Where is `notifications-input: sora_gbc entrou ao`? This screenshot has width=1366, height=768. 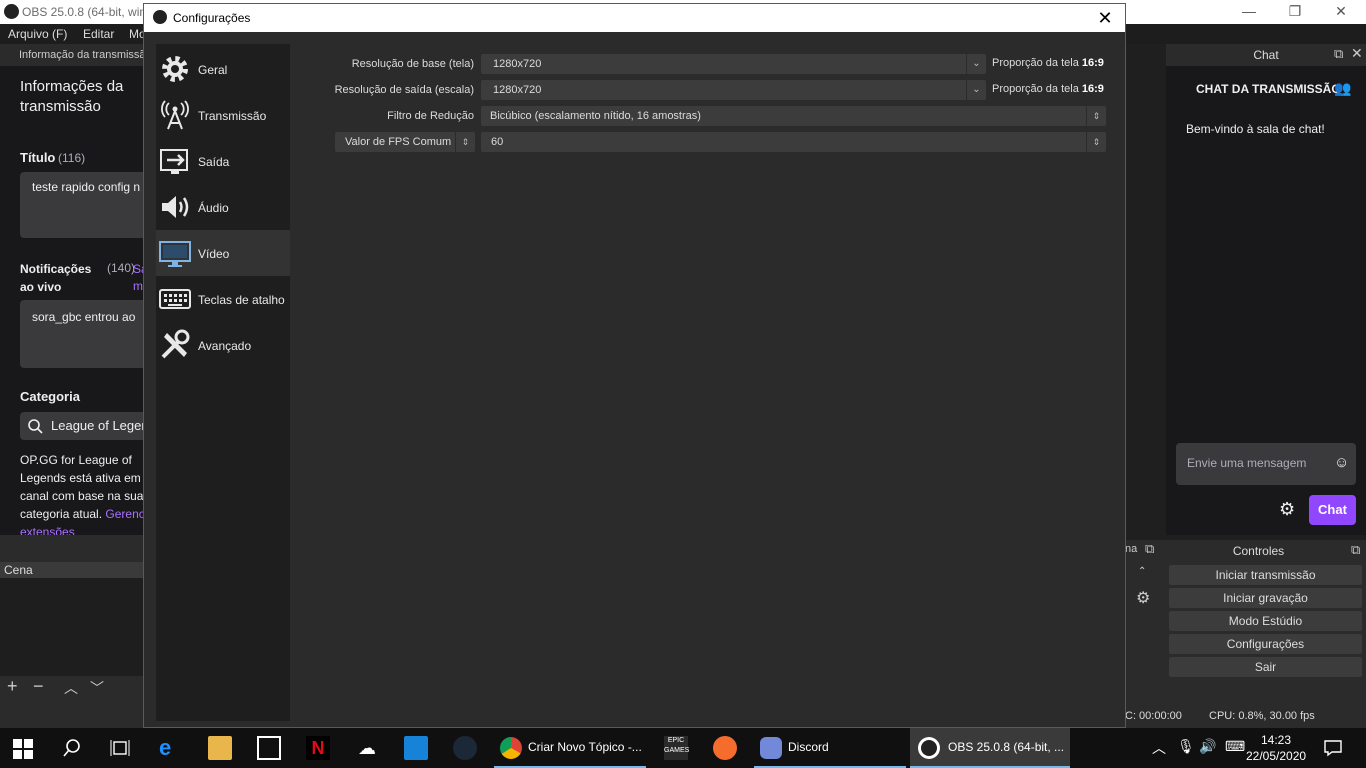
notifications-input: sora_gbc entrou ao is located at coordinates (81, 334).